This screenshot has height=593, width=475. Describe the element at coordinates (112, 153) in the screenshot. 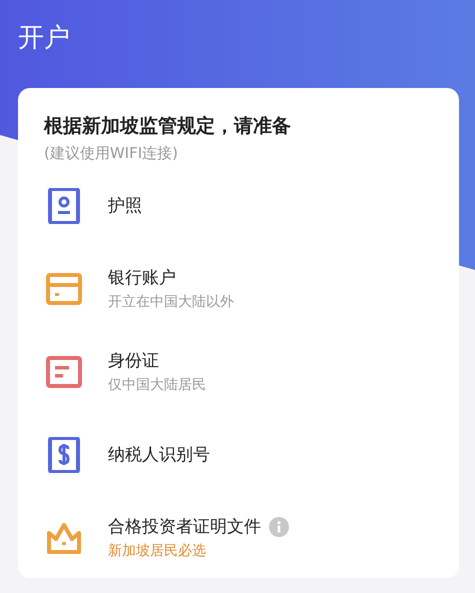

I see `card-subtitle: (建议使用WIFI连接)` at that location.